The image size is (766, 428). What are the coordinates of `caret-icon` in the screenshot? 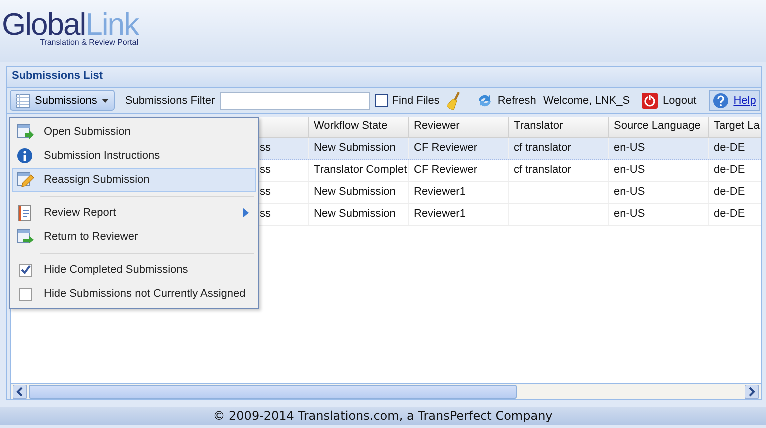 It's located at (106, 100).